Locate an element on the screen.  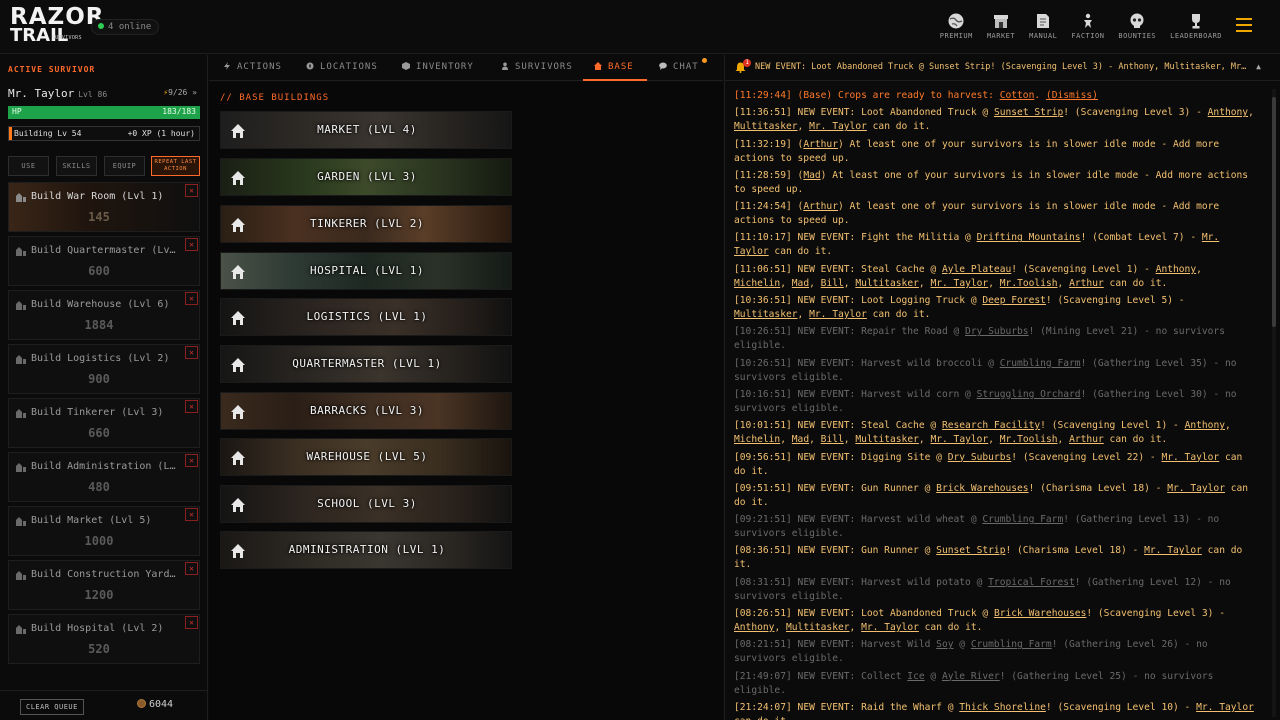
building-barracks: BARRACKS (LVL 3) is located at coordinates (366, 411).